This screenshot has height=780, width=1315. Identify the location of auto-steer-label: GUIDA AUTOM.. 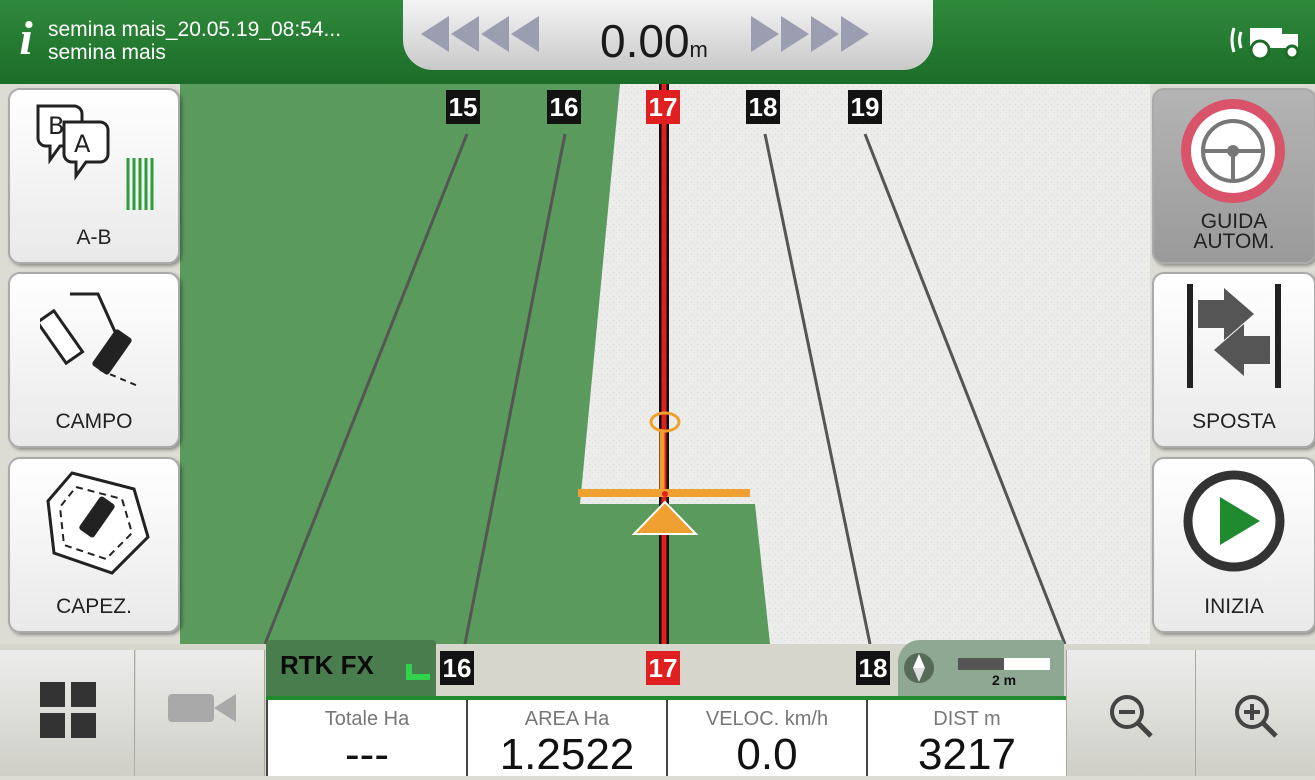
(1234, 231).